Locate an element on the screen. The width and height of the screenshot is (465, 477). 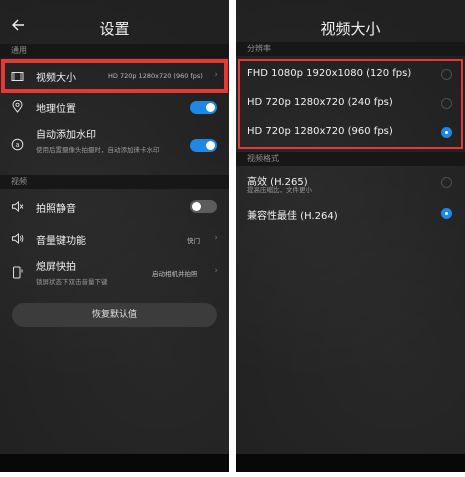
screen-off-snapshot-value: 启动相机并拍照 is located at coordinates (175, 274).